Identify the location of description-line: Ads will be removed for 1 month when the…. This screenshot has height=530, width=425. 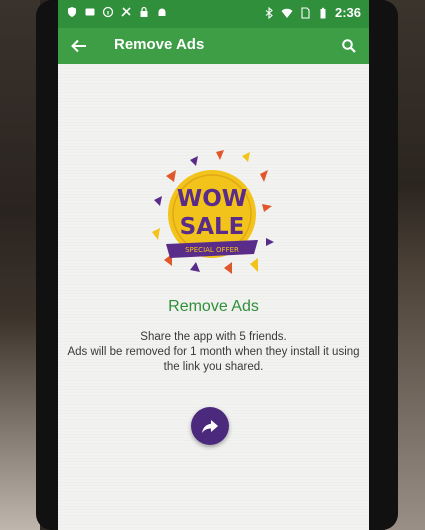
(213, 352).